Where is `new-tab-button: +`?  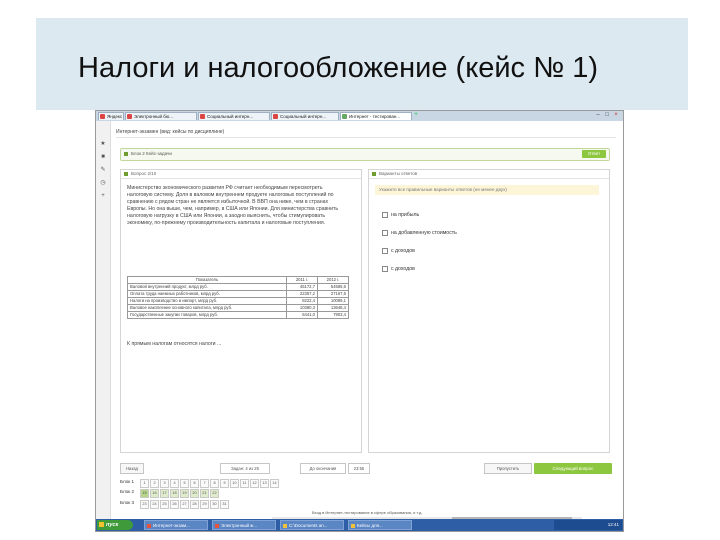 new-tab-button: + is located at coordinates (416, 114).